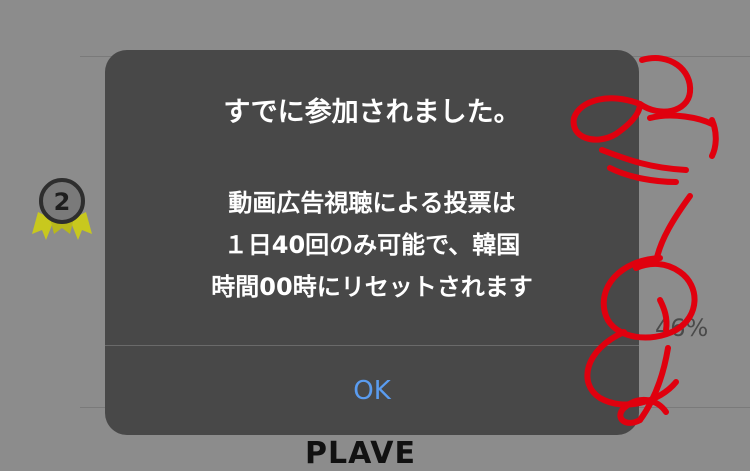 Image resolution: width=750 pixels, height=471 pixels. Describe the element at coordinates (360, 453) in the screenshot. I see `group-name-label: PLAVE` at that location.